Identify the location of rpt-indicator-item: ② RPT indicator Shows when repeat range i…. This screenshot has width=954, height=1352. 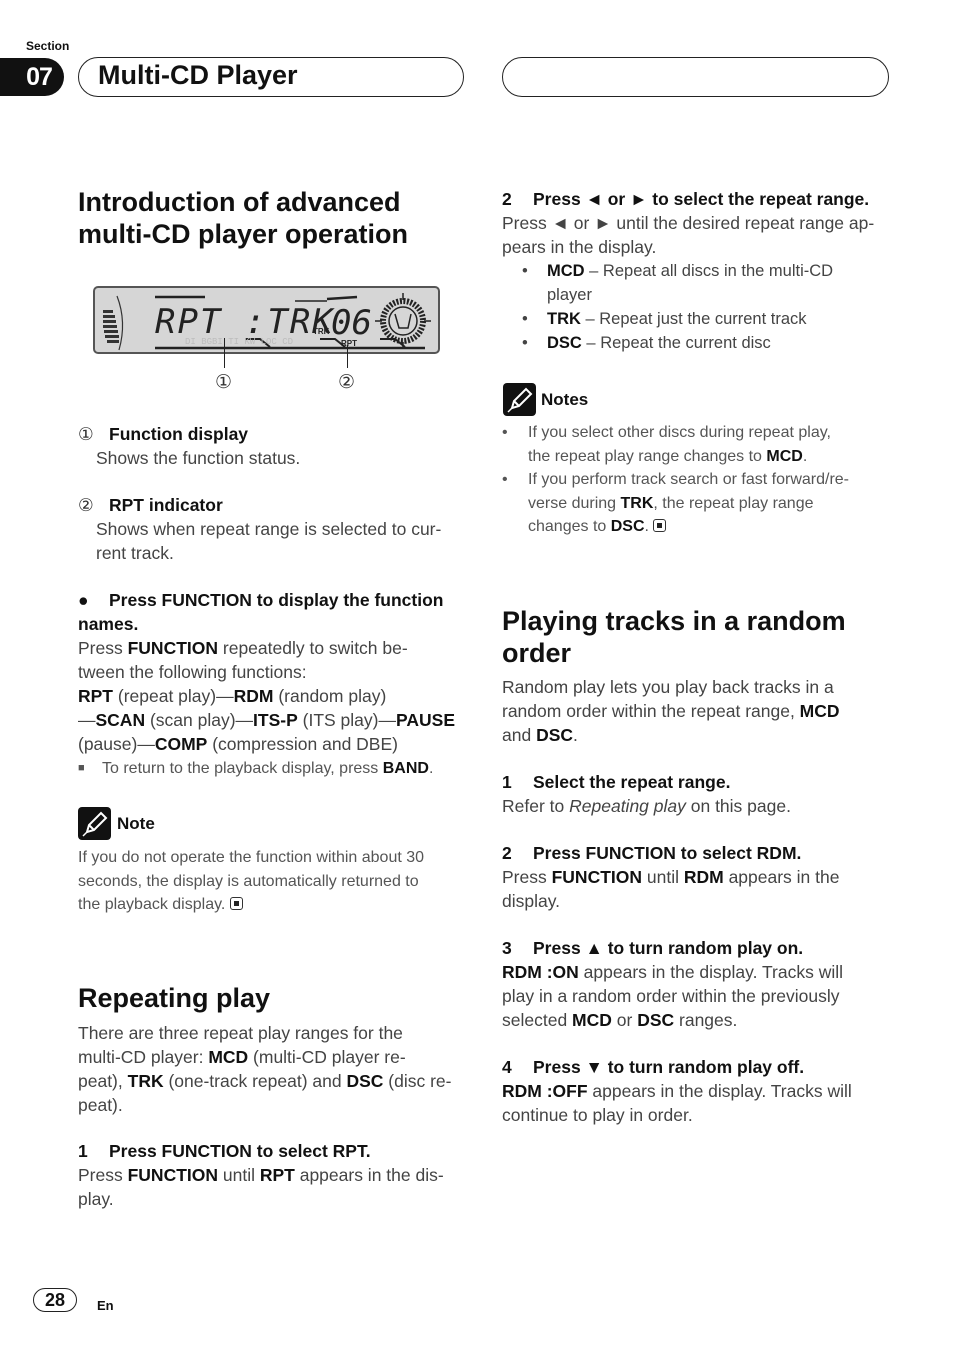
(273, 529).